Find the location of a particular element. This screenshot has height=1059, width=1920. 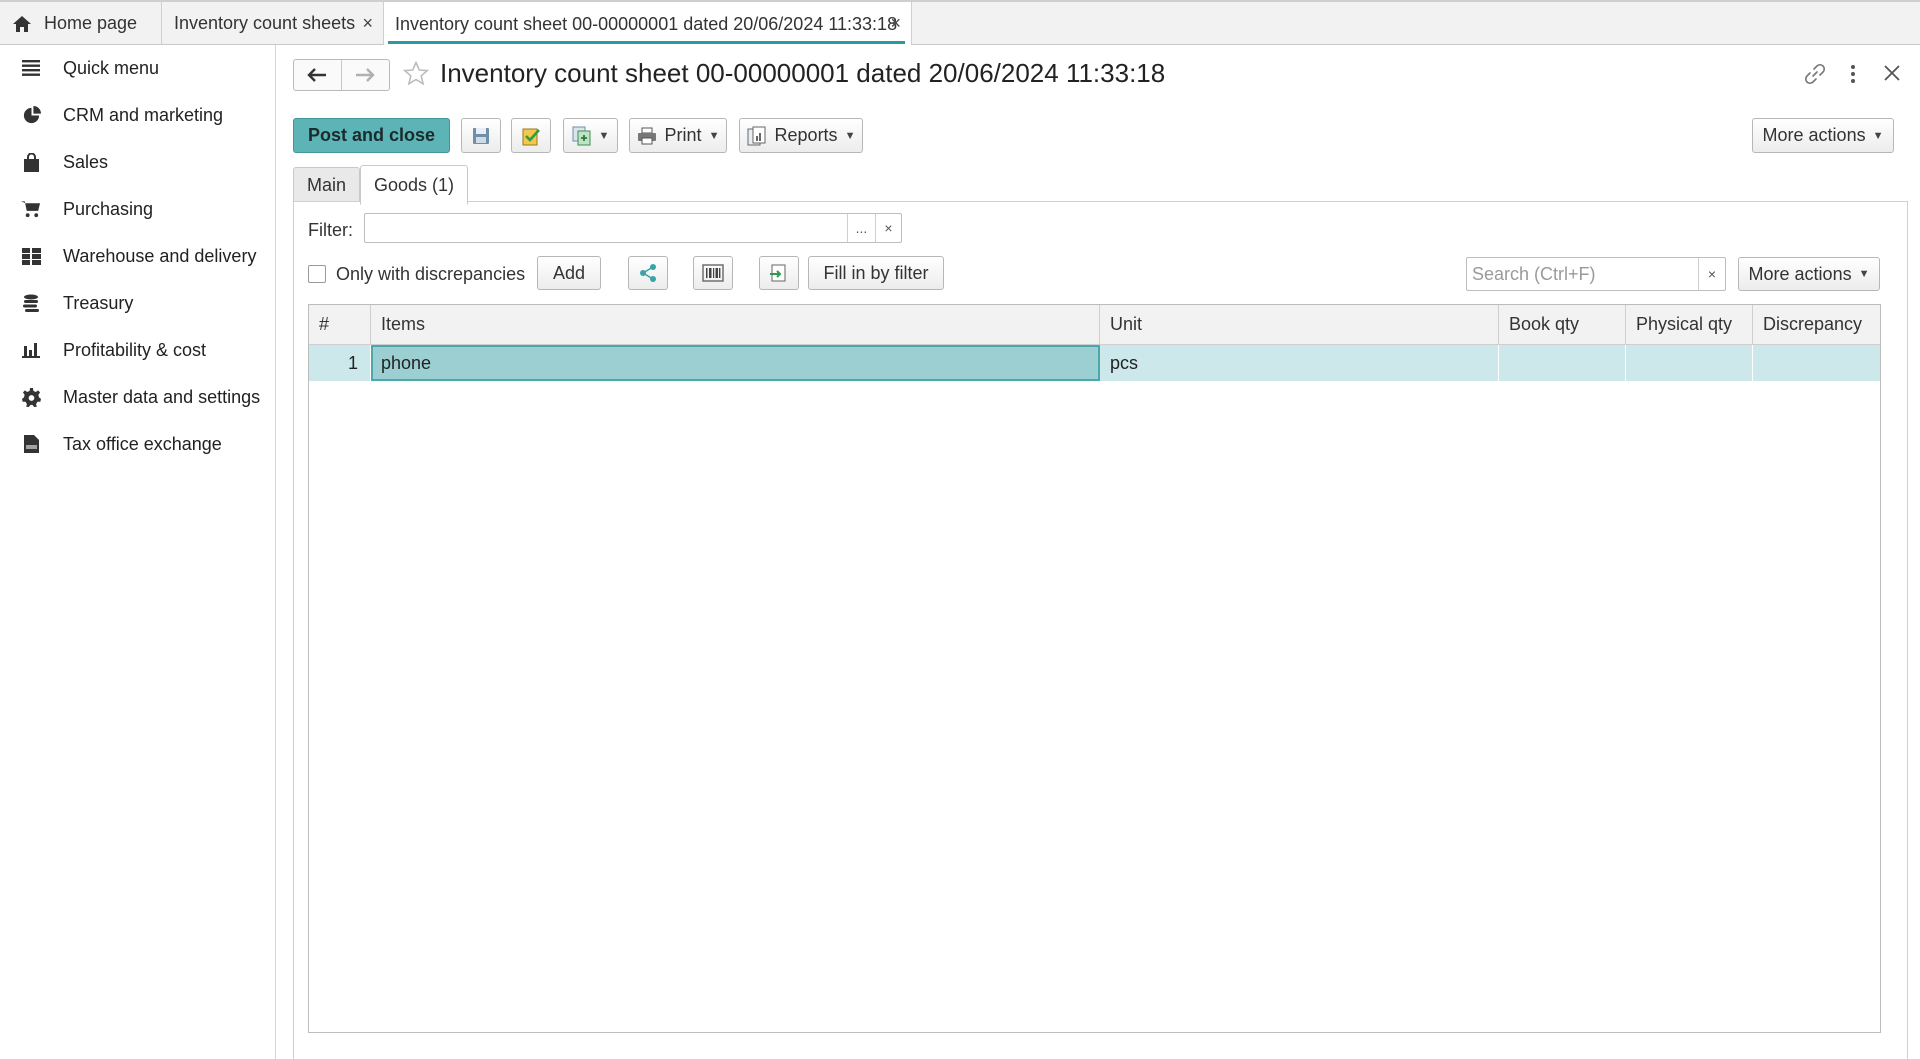

close-icon is located at coordinates (1892, 73).